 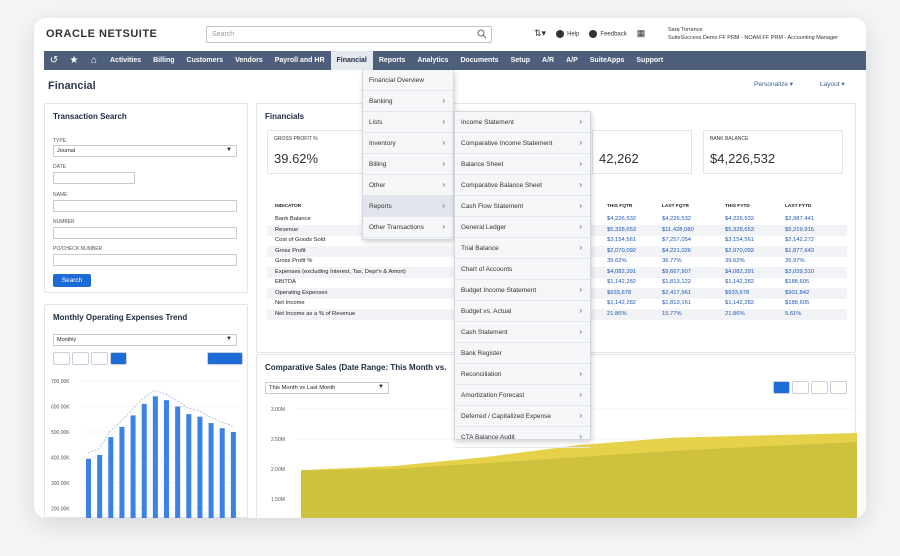 I want to click on row-value: 39.62%, so click(x=617, y=261).